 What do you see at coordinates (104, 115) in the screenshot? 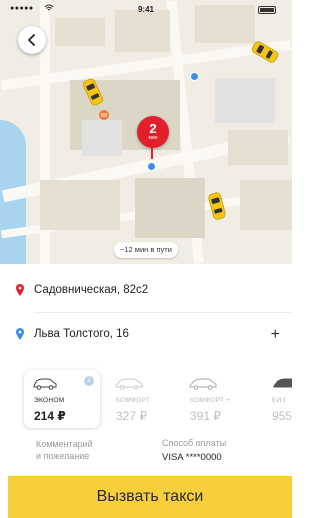
I see `food-poi-icon` at bounding box center [104, 115].